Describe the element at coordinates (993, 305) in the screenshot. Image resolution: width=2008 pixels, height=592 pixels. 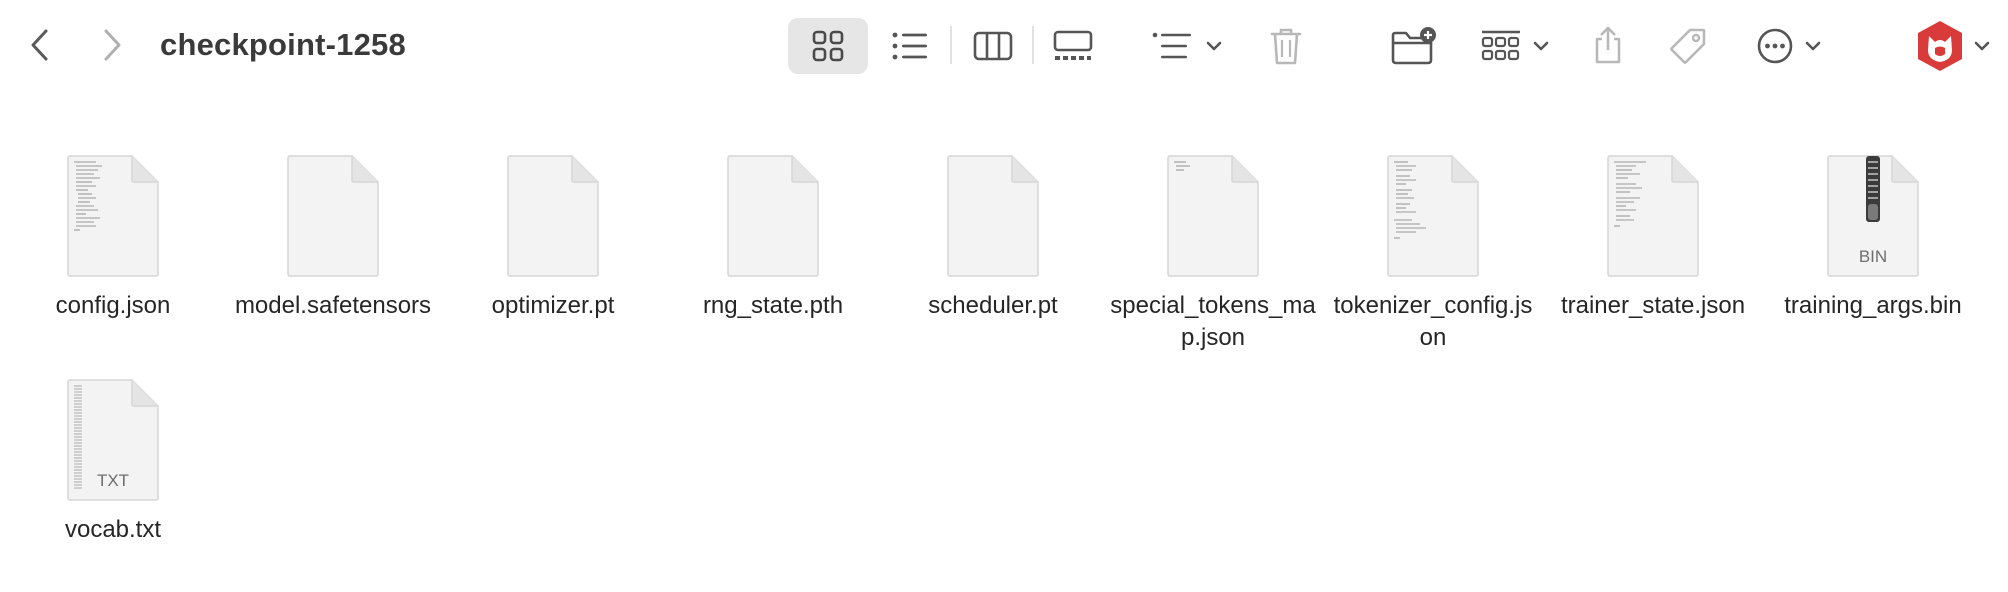
I see `file-name: scheduler.pt` at that location.